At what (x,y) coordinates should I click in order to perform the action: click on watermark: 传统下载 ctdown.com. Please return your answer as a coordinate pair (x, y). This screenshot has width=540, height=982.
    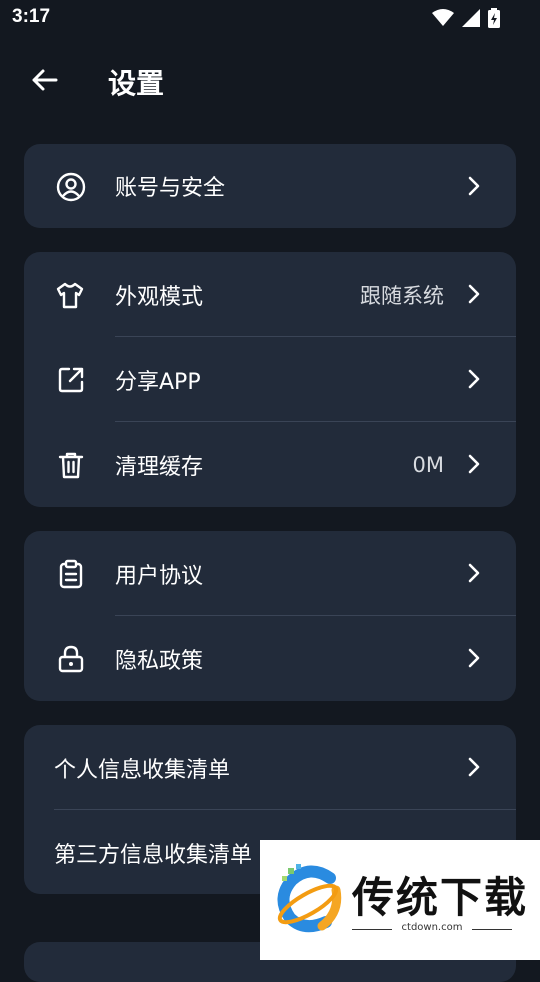
    Looking at the image, I should click on (400, 900).